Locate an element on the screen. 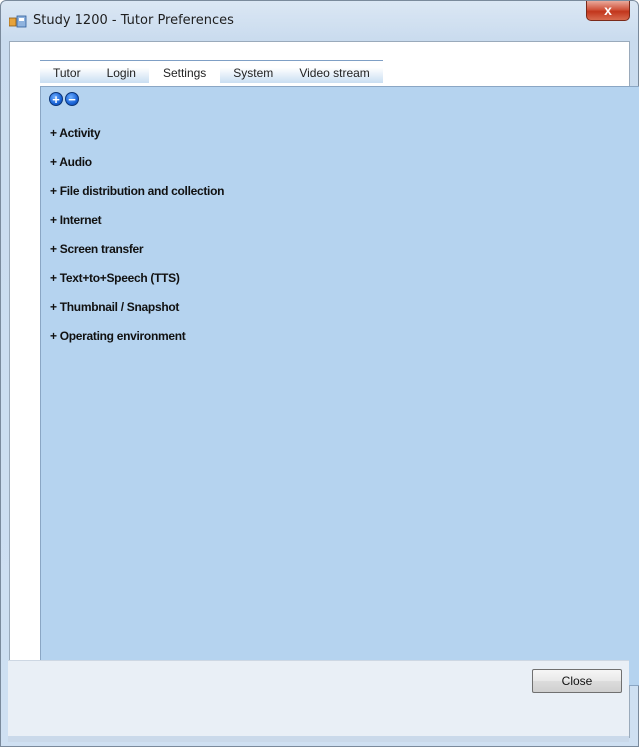 The width and height of the screenshot is (639, 747). expand-collapse-toolbar: + − is located at coordinates (64, 99).